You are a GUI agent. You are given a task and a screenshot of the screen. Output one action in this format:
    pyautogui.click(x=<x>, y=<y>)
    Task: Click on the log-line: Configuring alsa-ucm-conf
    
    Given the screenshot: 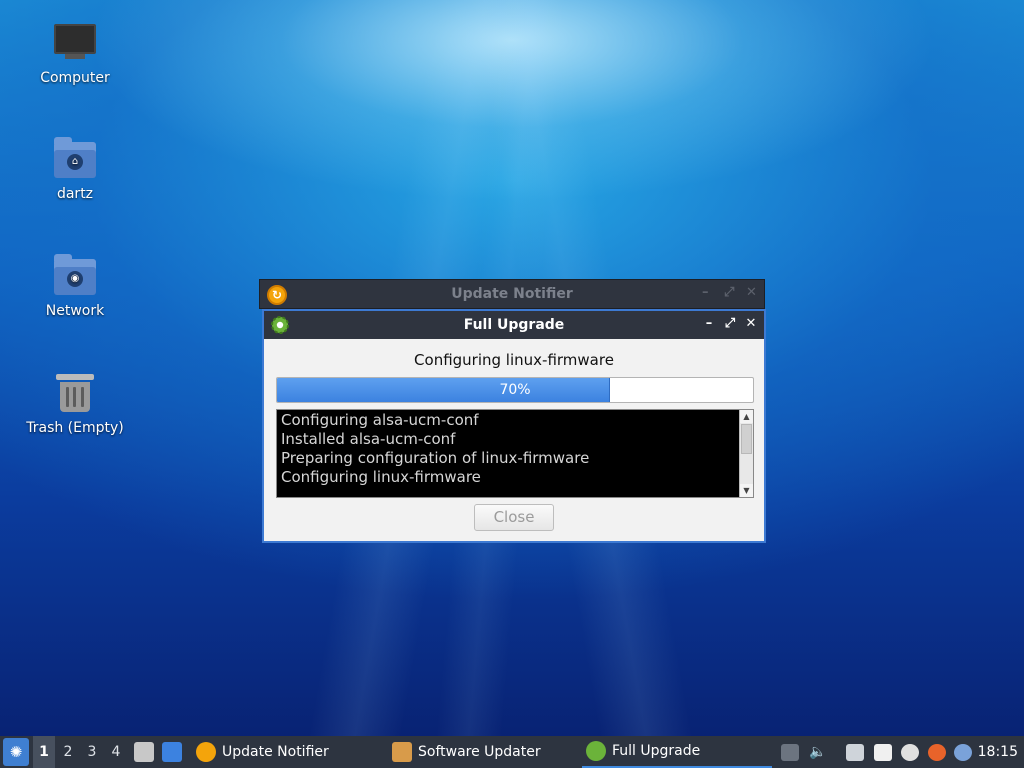 What is the action you would take?
    pyautogui.click(x=380, y=420)
    